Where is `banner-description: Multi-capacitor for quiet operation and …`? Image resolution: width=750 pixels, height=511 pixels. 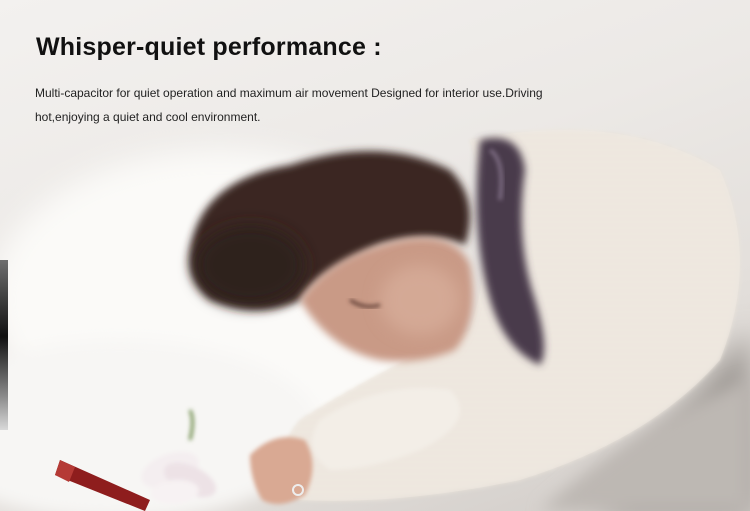 banner-description: Multi-capacitor for quiet operation and … is located at coordinates (289, 105).